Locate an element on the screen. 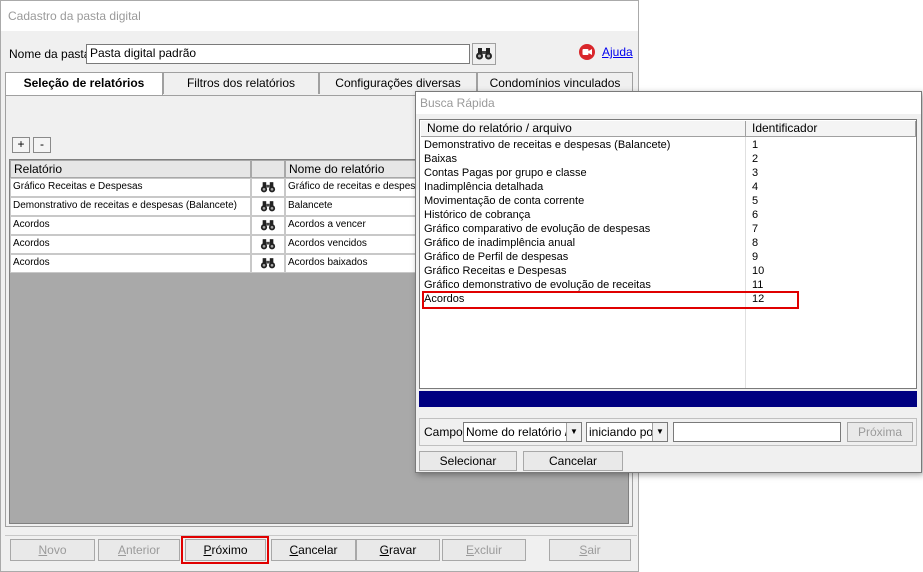 This screenshot has width=923, height=572. list-item-name: Gráfico de Perfil de despesas is located at coordinates (496, 257).